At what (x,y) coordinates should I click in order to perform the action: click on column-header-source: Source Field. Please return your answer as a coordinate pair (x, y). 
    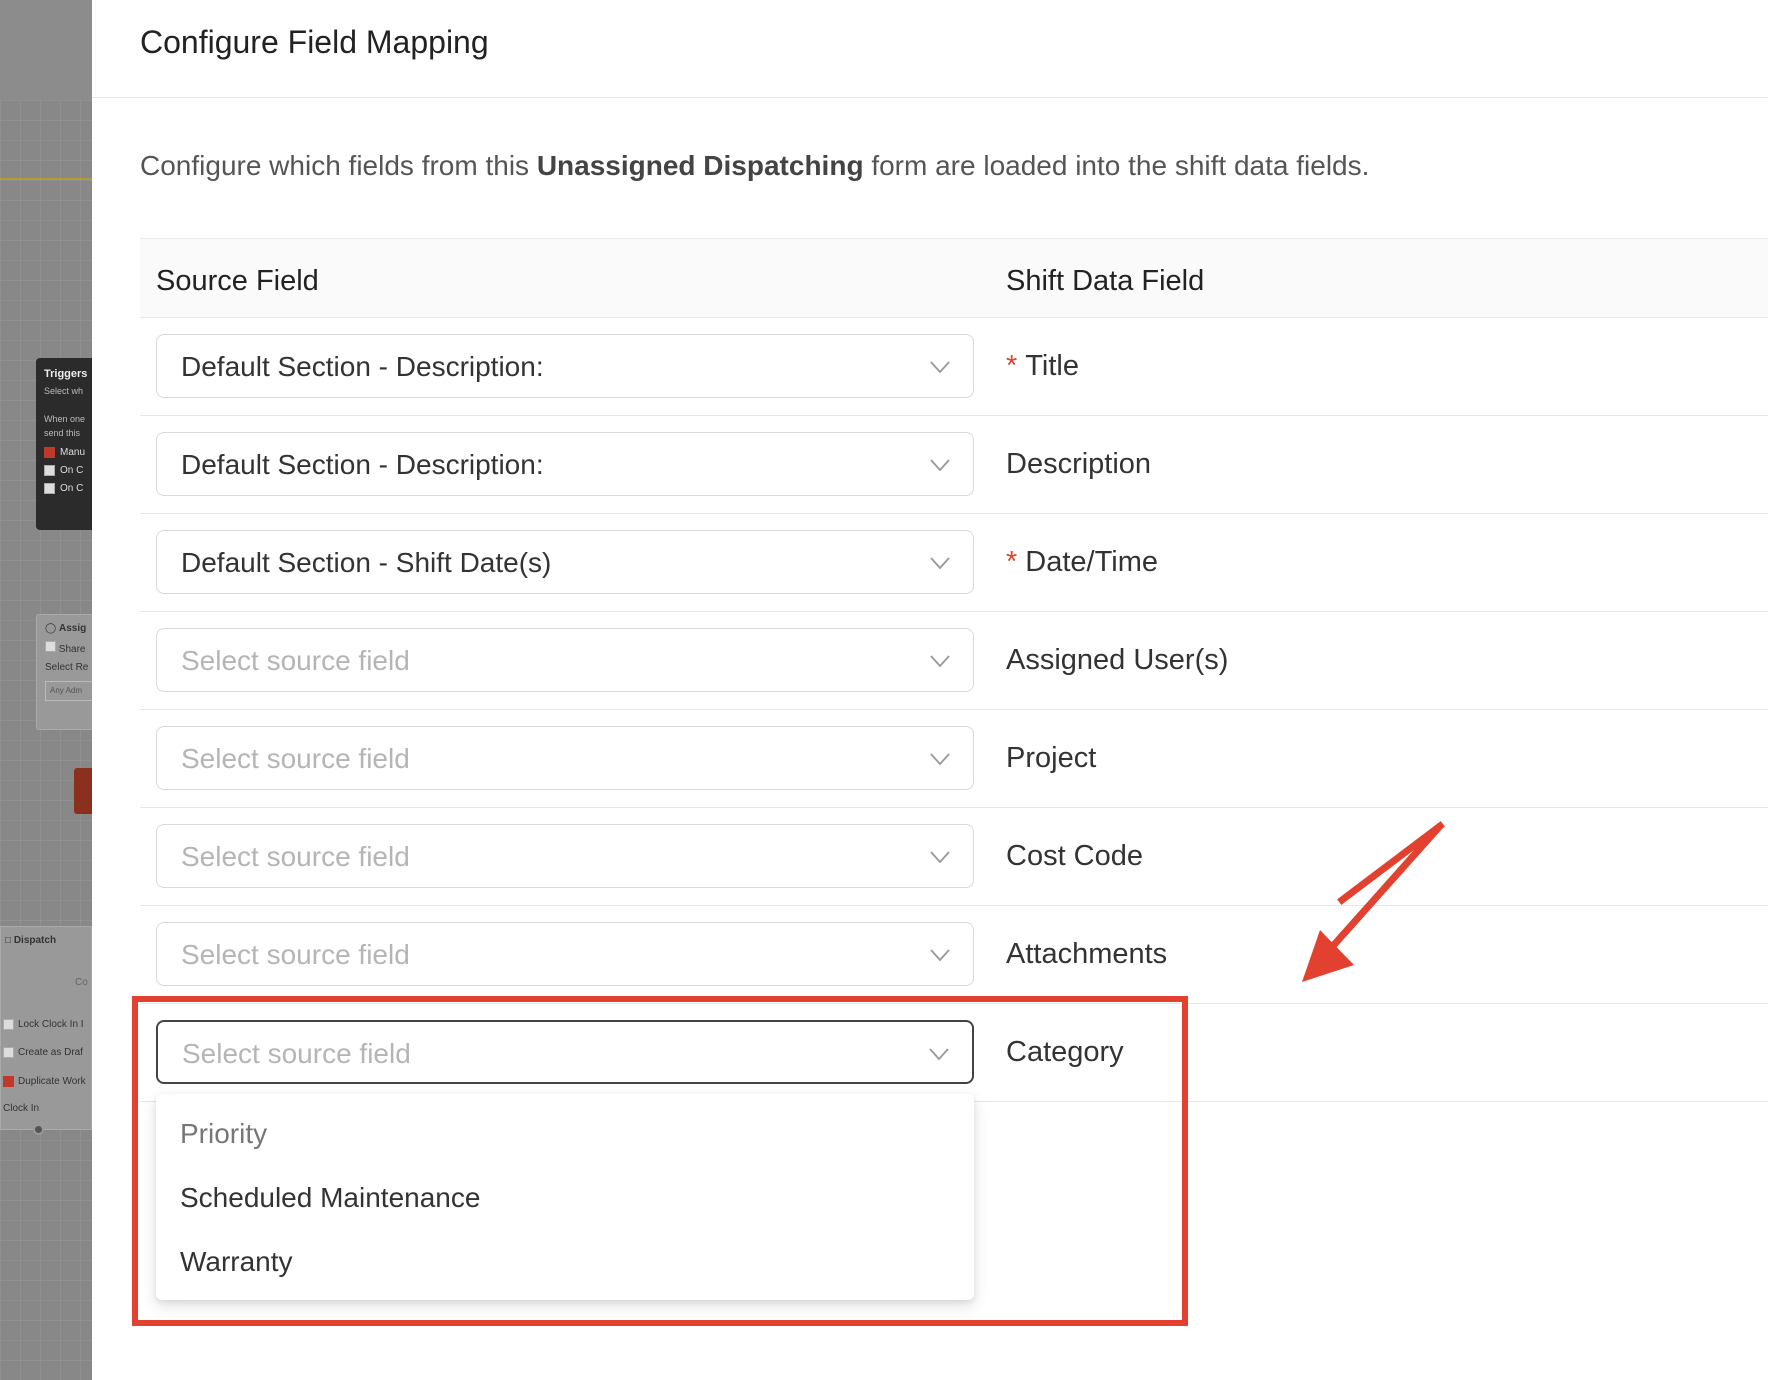
    Looking at the image, I should click on (237, 281).